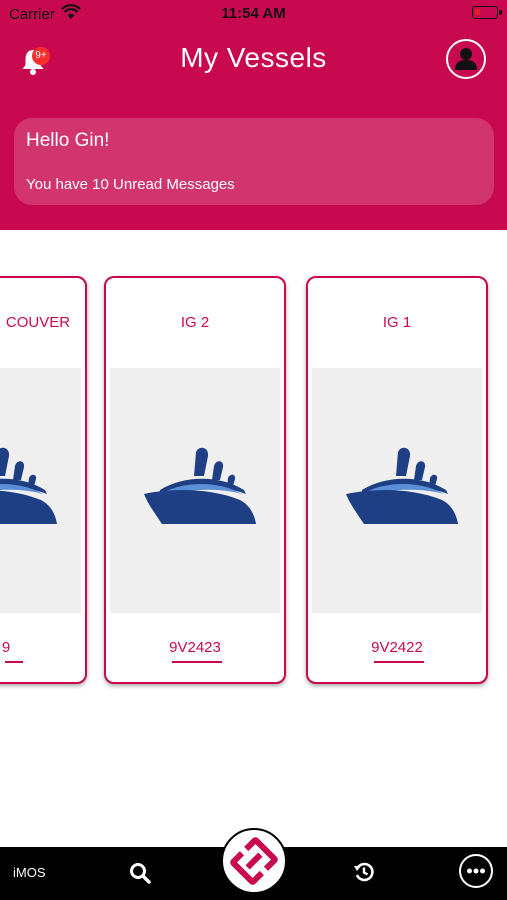 The image size is (507, 900). Describe the element at coordinates (140, 873) in the screenshot. I see `search-icon` at that location.